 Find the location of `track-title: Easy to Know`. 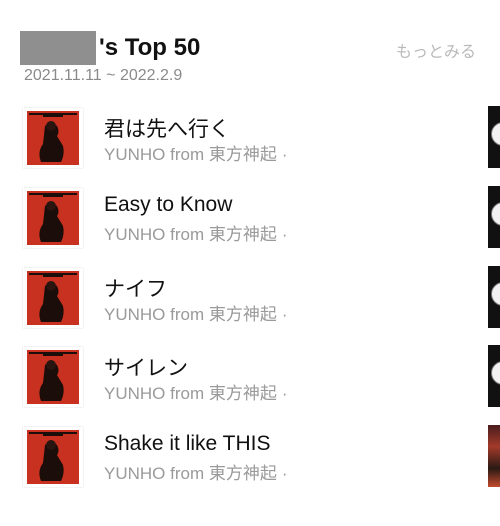

track-title: Easy to Know is located at coordinates (168, 204).